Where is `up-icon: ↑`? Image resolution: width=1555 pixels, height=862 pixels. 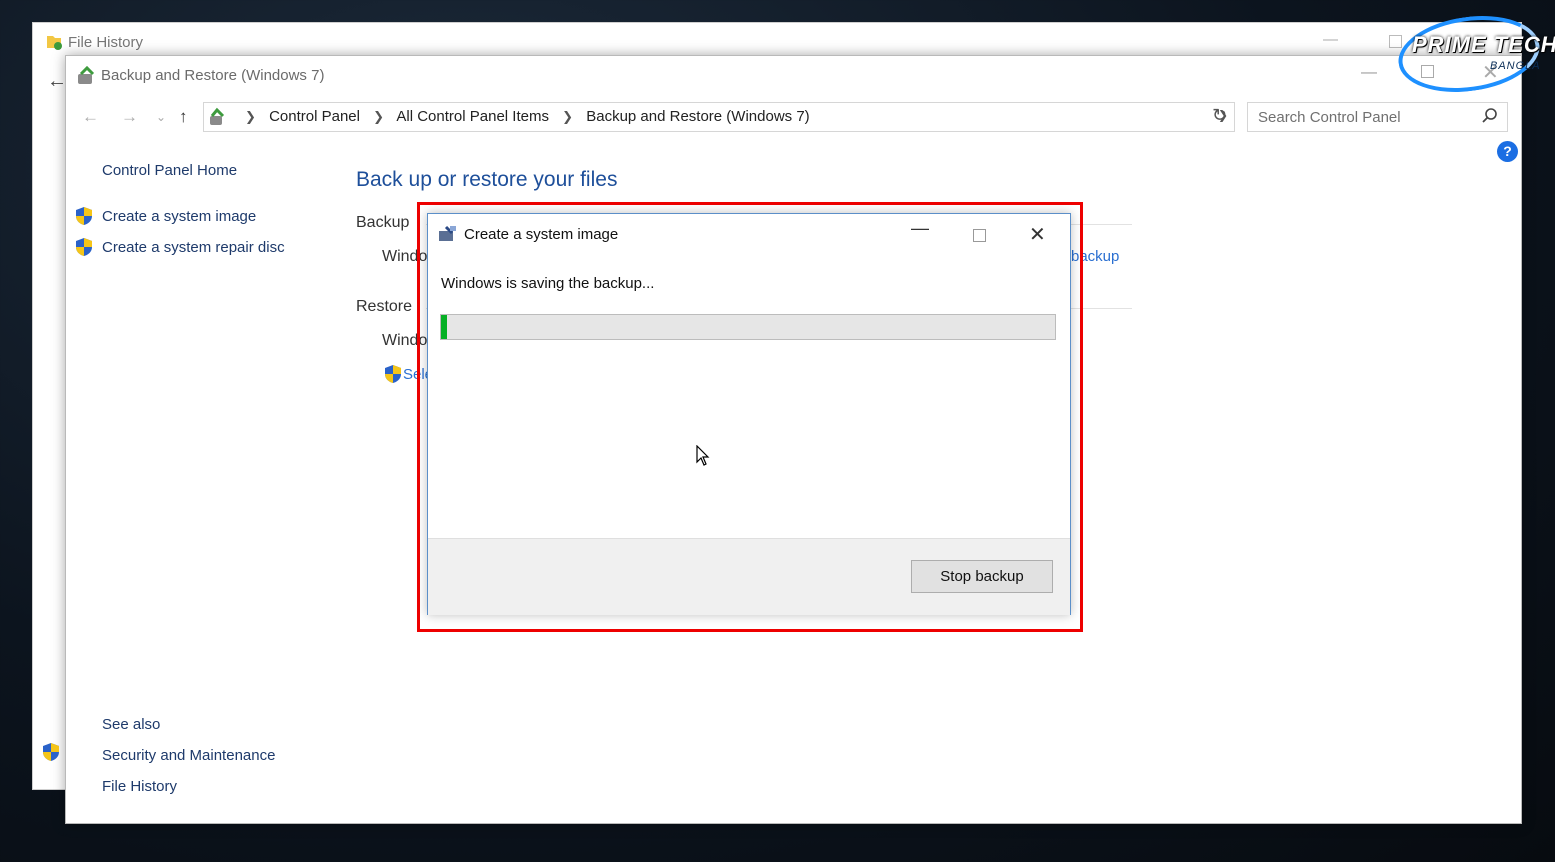 up-icon: ↑ is located at coordinates (183, 117).